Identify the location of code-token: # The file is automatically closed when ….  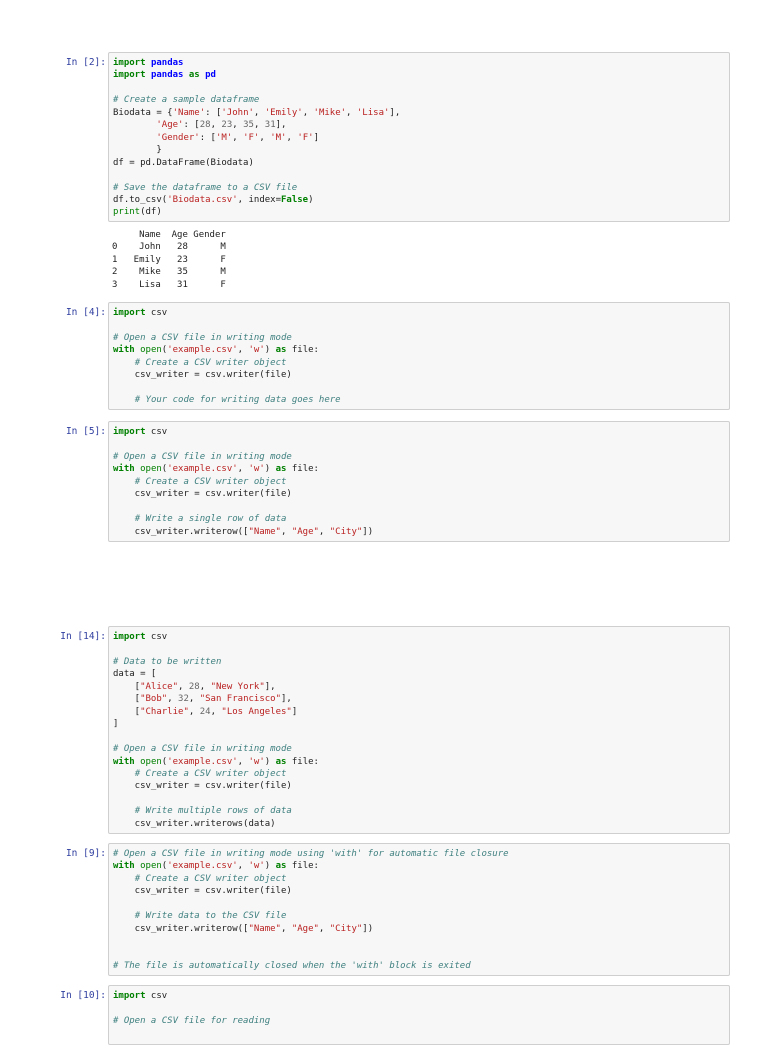
(292, 966).